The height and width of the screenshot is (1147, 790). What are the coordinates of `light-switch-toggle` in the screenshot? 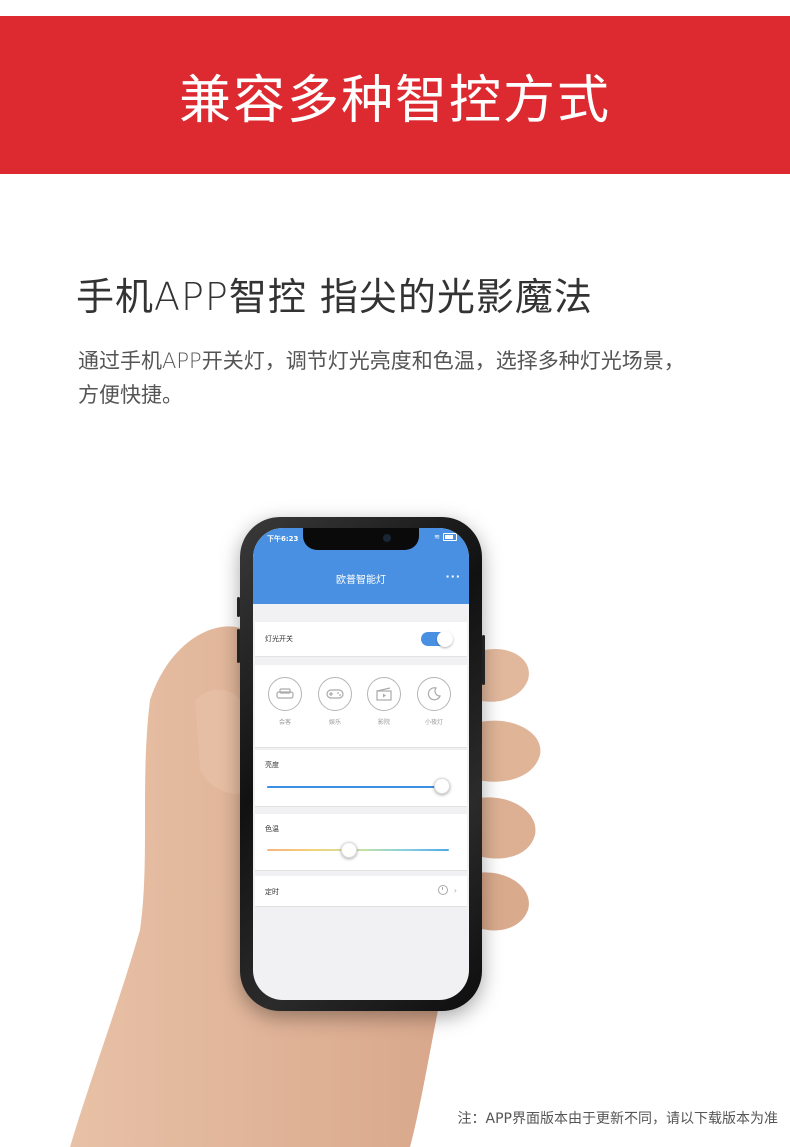 It's located at (437, 639).